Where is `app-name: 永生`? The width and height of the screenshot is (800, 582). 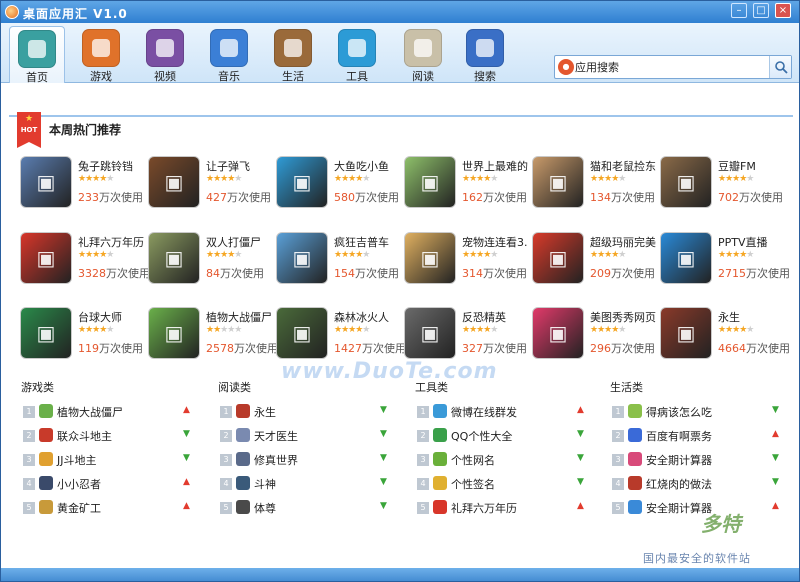 app-name: 永生 is located at coordinates (753, 317).